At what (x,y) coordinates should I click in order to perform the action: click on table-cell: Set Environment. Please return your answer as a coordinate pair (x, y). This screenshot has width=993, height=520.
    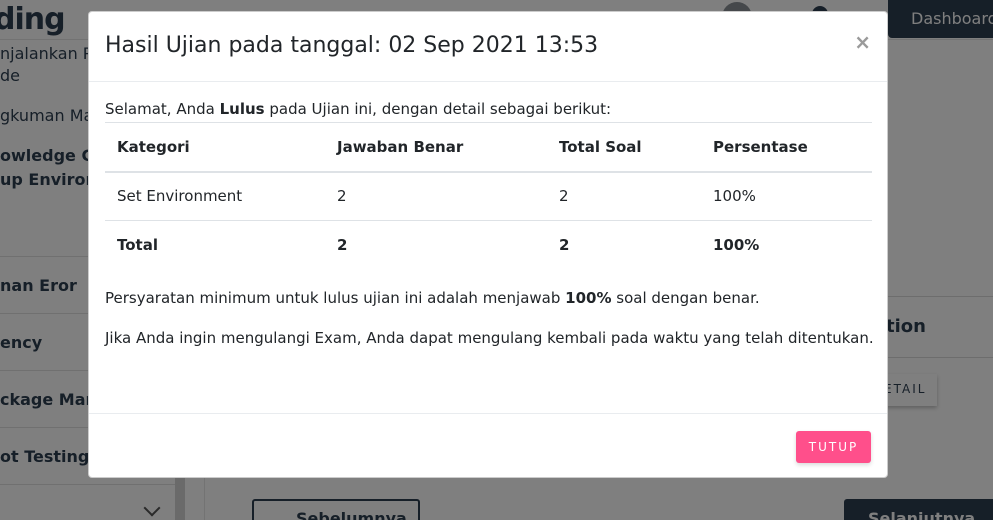
    Looking at the image, I should click on (215, 196).